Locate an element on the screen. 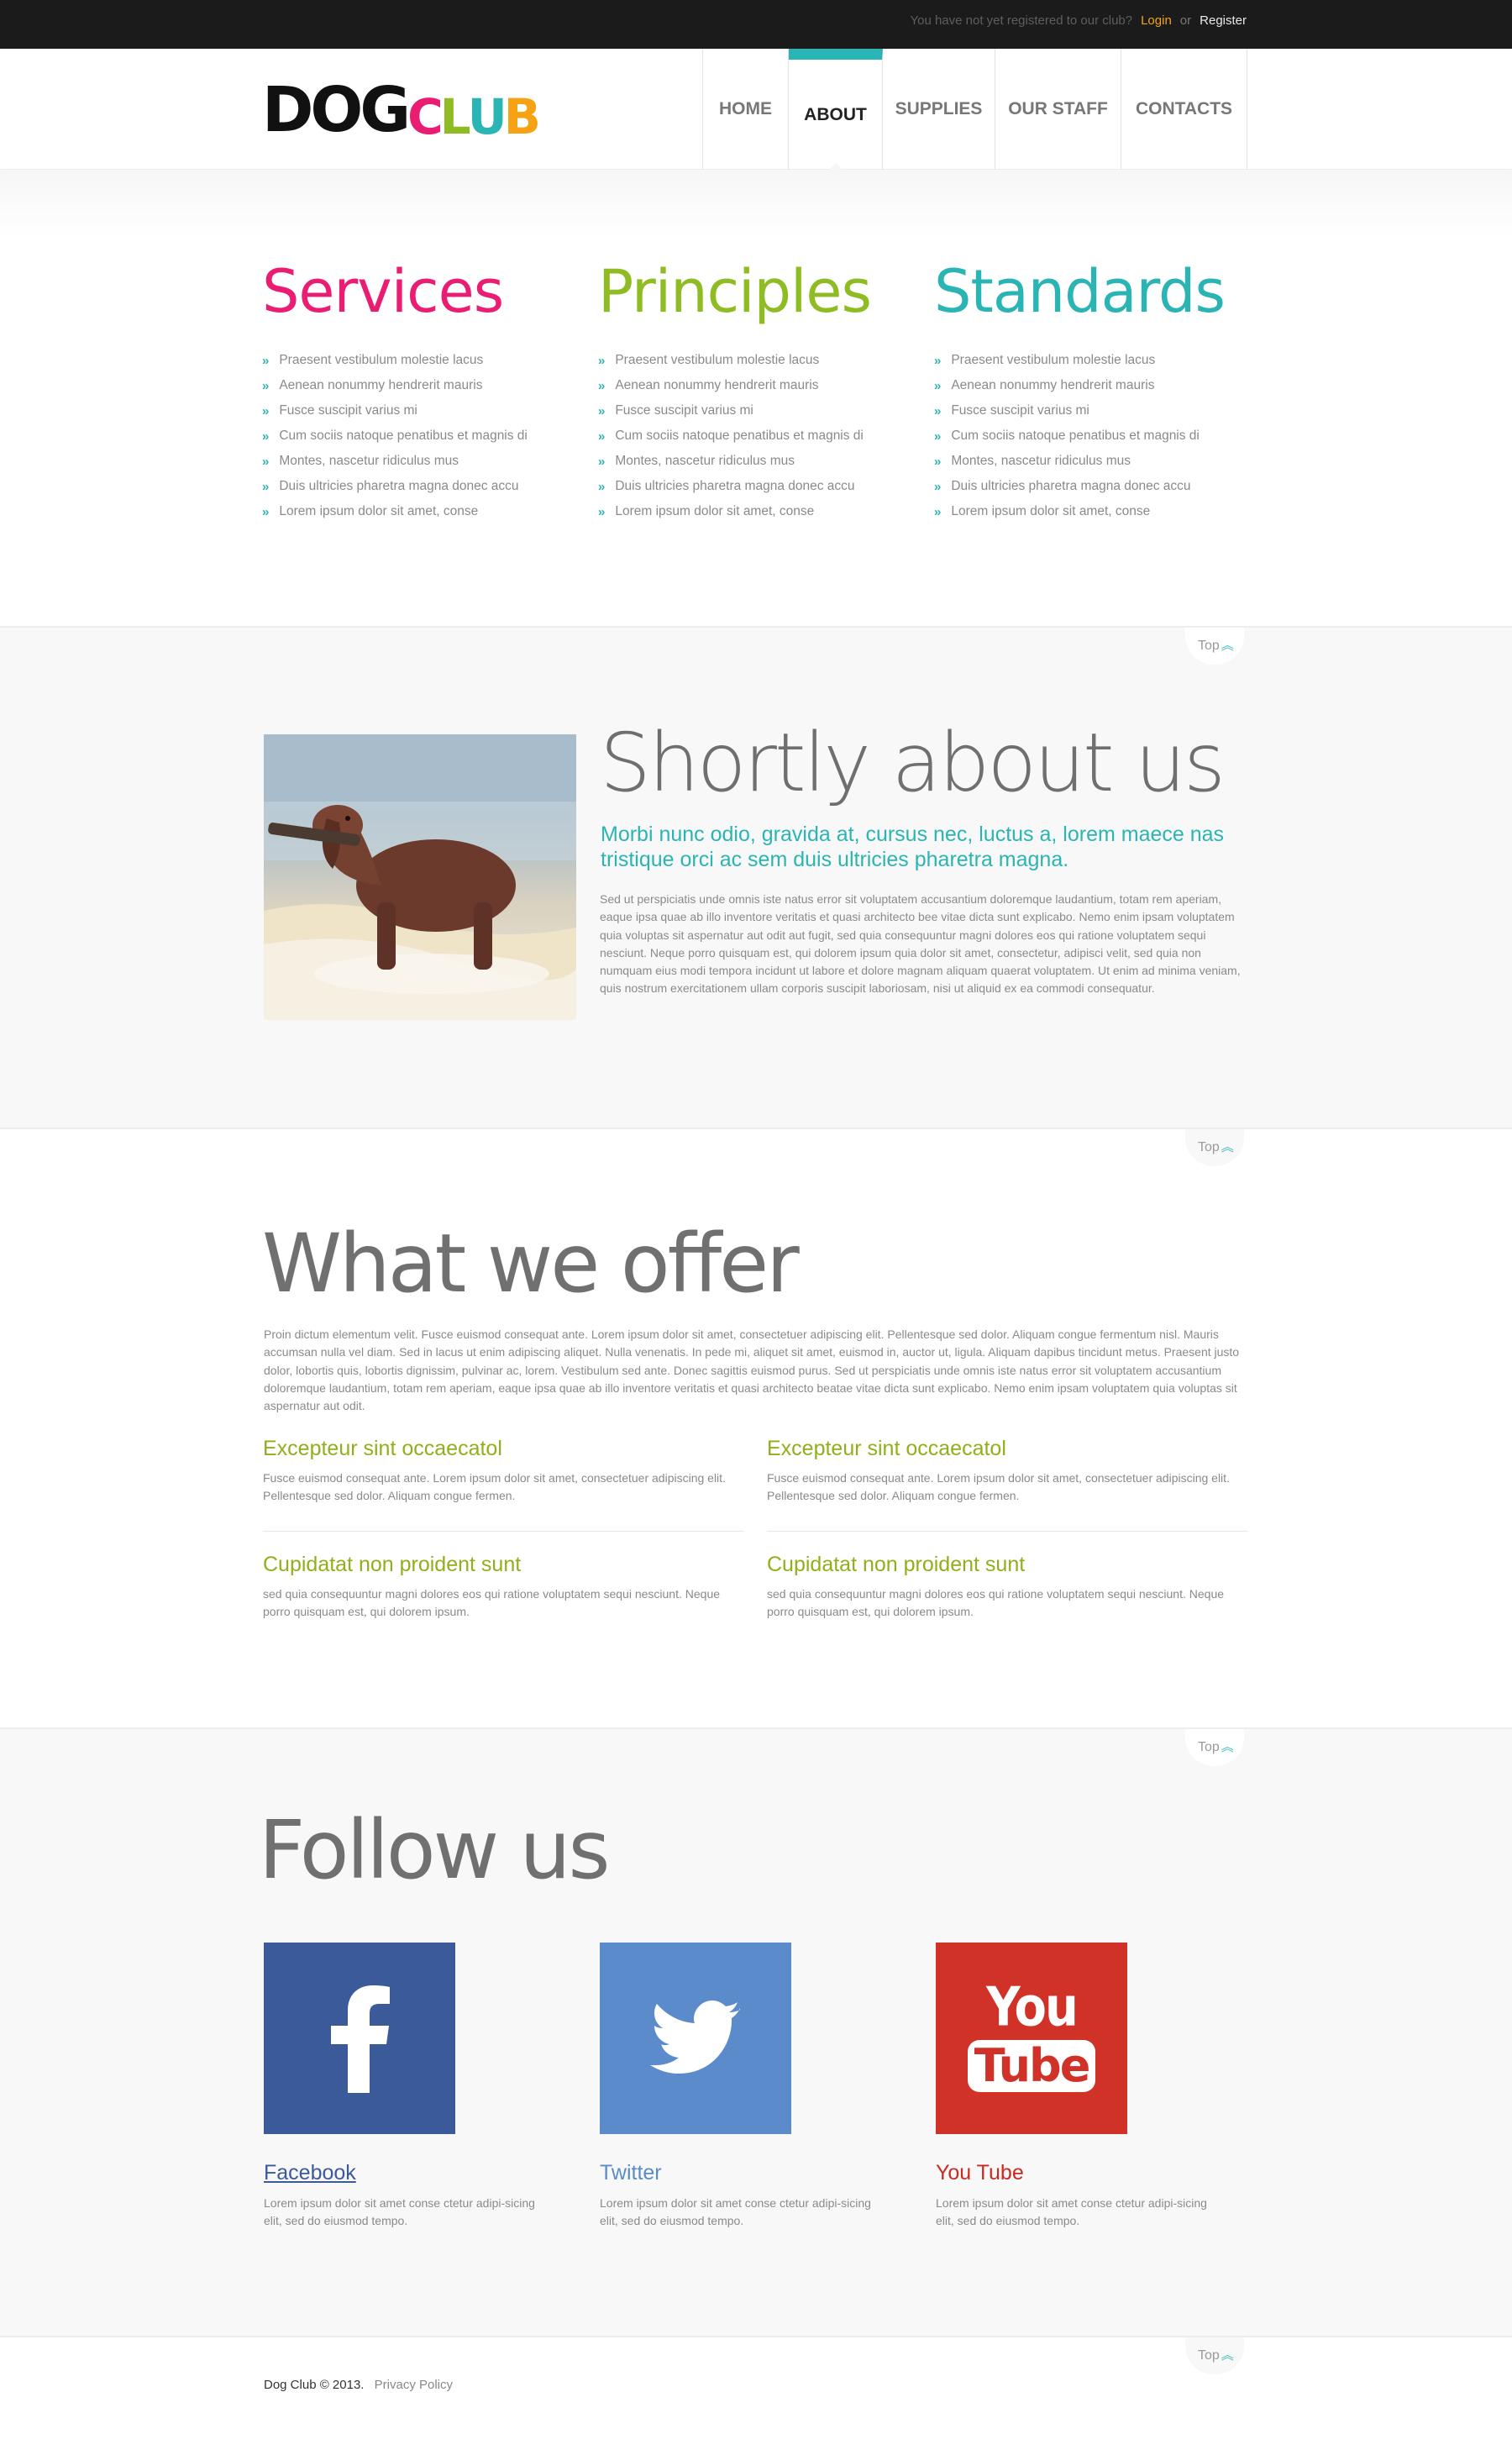 The image size is (1512, 2450). twitter-icon is located at coordinates (695, 2037).